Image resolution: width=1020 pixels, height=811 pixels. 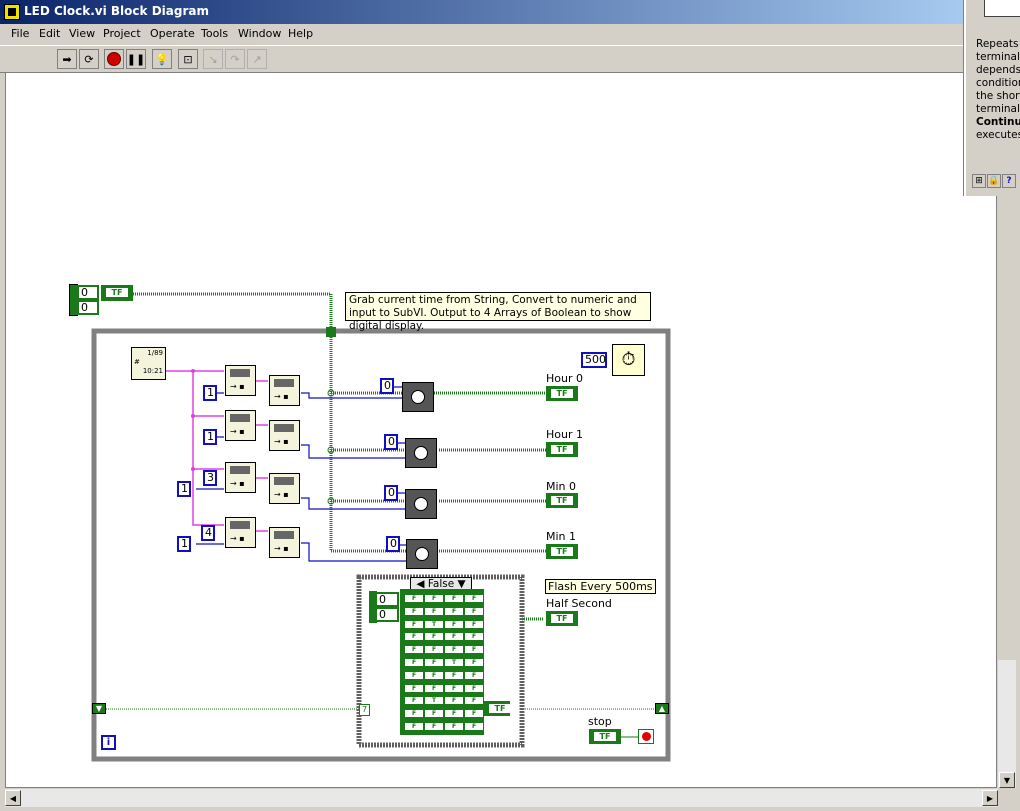 I want to click on shift-register-right: ▲, so click(x=662, y=708).